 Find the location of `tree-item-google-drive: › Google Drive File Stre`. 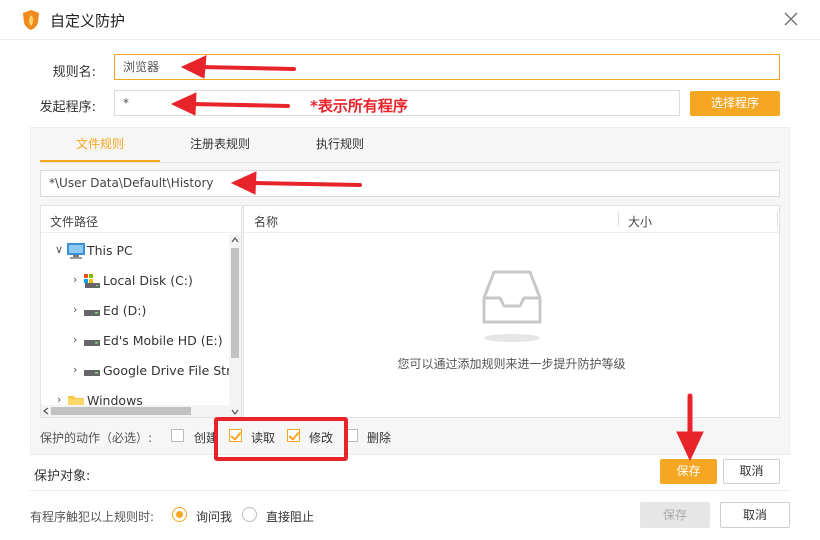

tree-item-google-drive: › Google Drive File Stre is located at coordinates (140, 371).